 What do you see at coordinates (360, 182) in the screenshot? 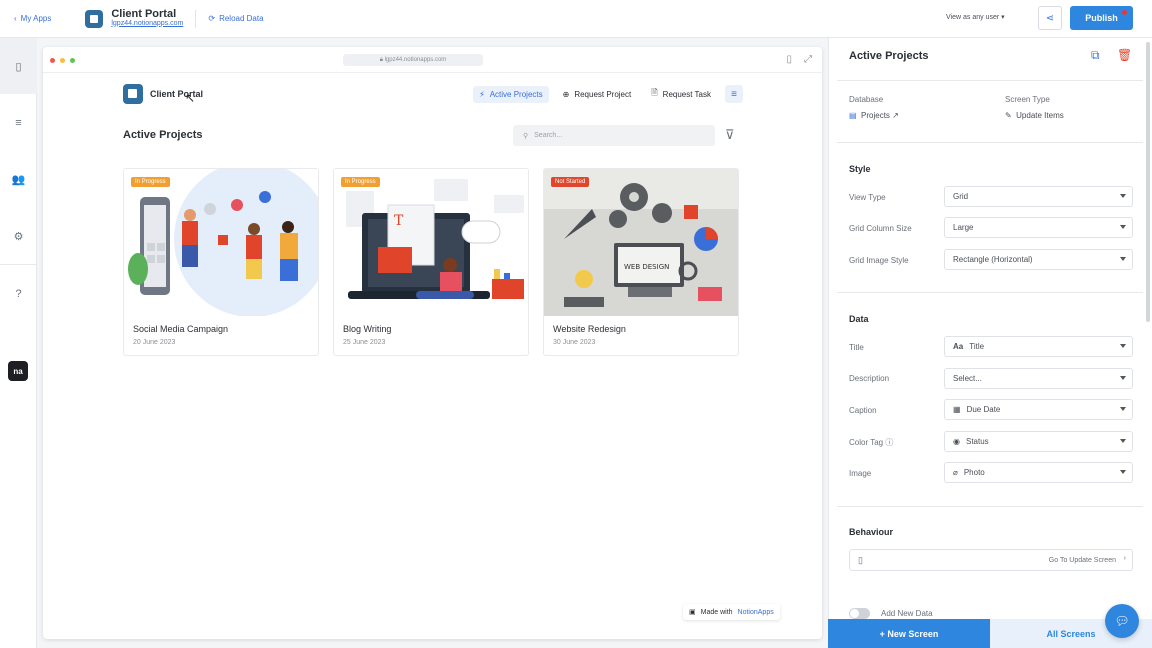
I see `status-badge: In Progress` at bounding box center [360, 182].